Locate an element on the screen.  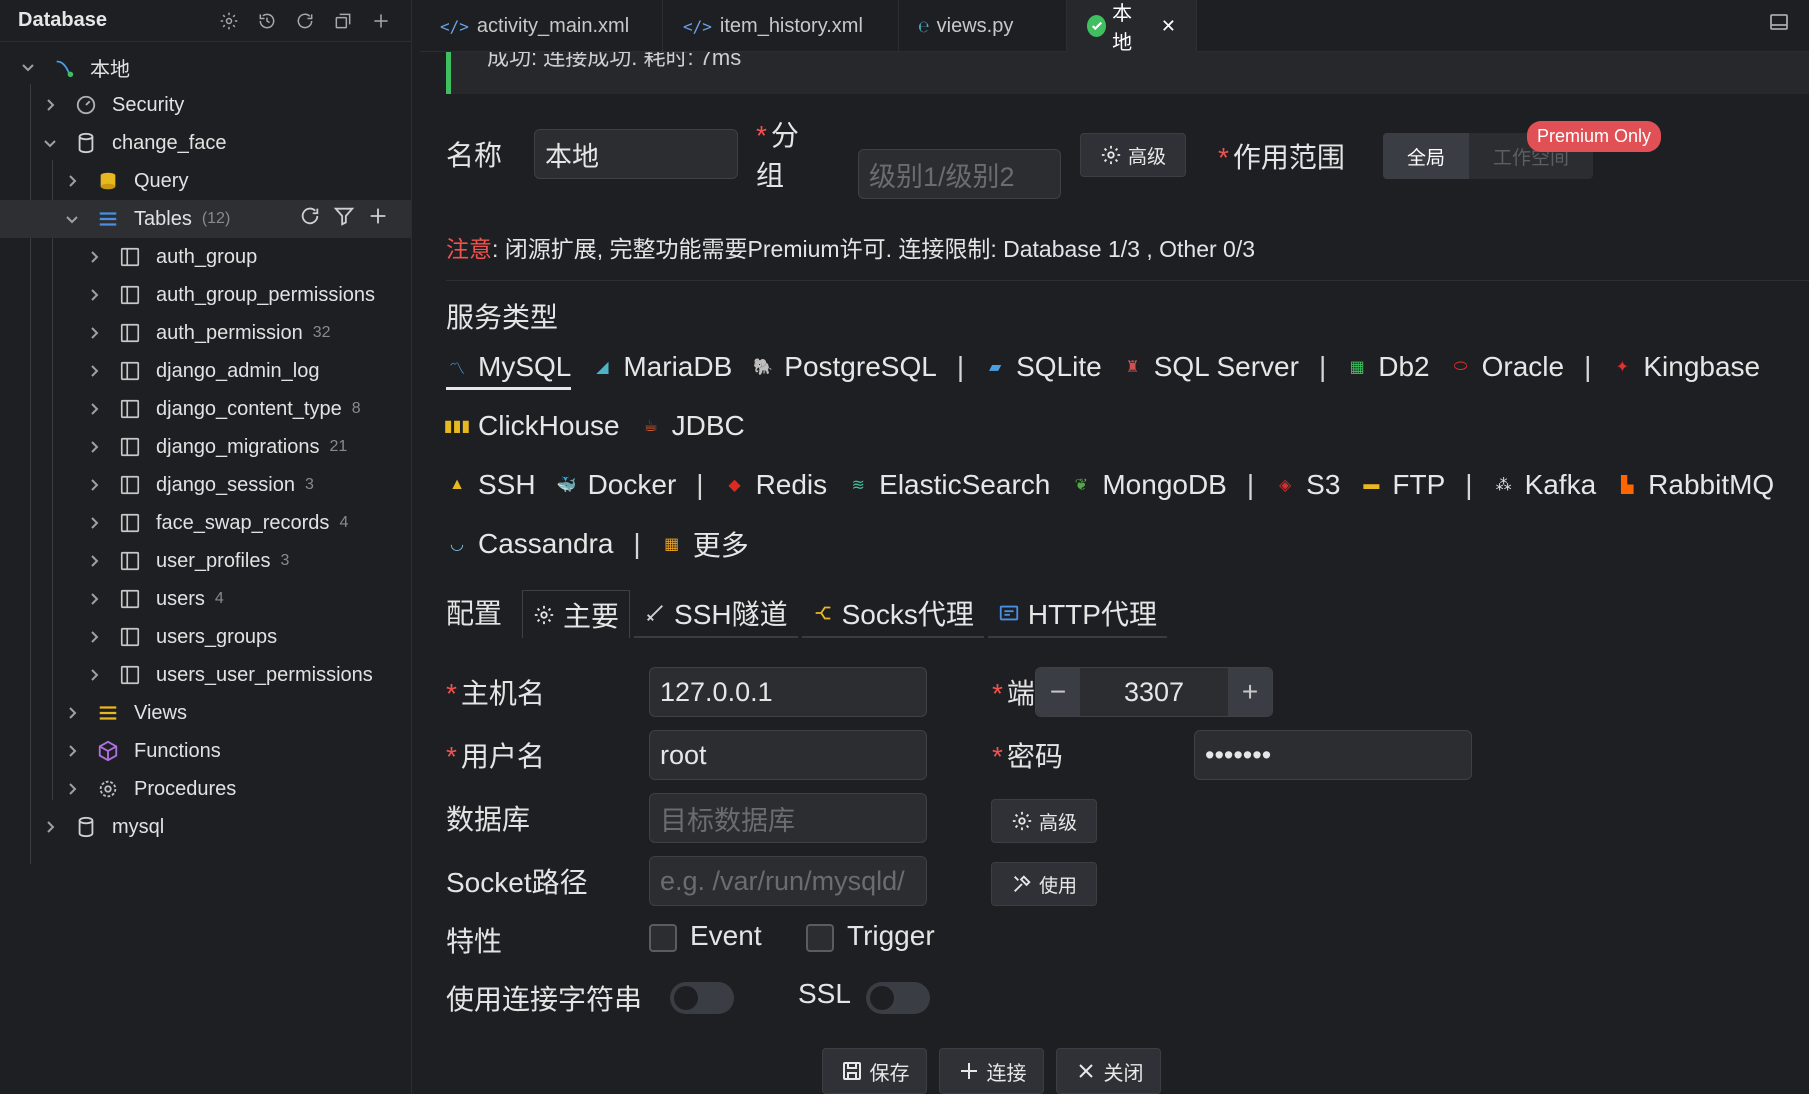
event-checkbox is located at coordinates (663, 938).